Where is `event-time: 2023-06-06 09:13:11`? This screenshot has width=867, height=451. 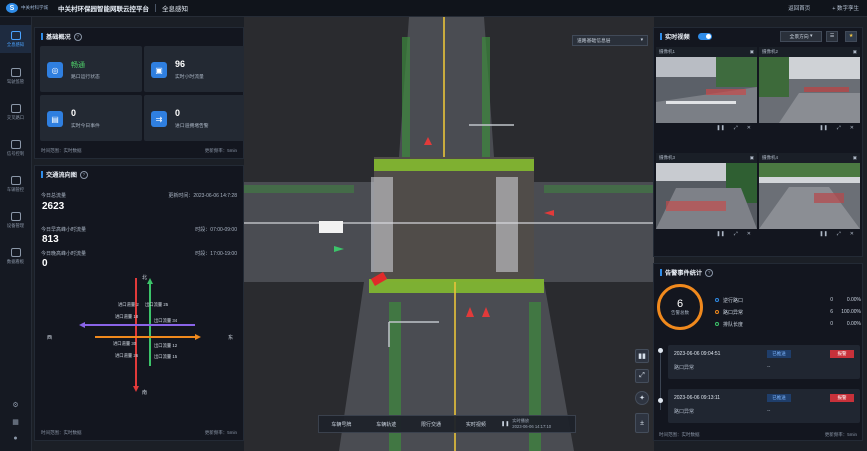
event-time: 2023-06-06 09:13:11 is located at coordinates (697, 398).